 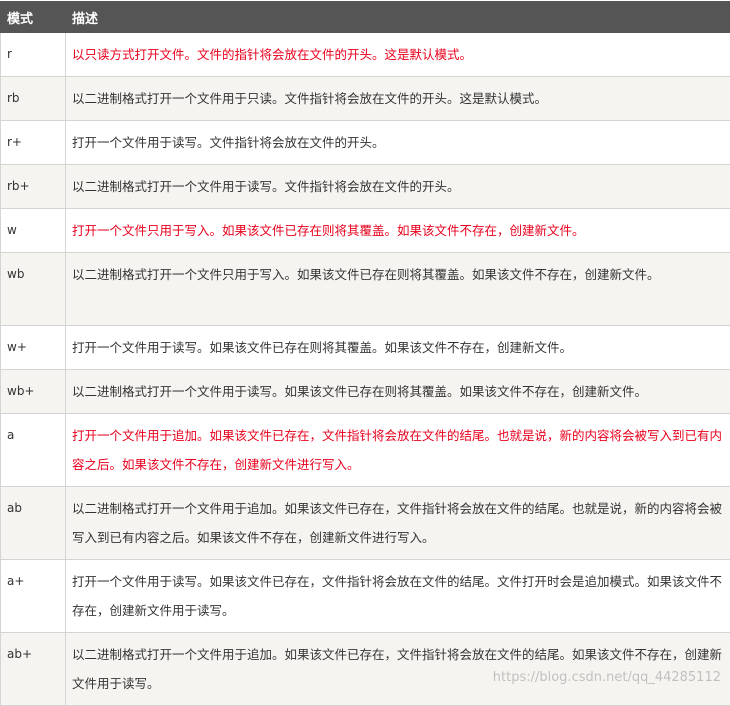 I want to click on table-row: r 以只读方式打开文件。文件的指针将会放在文件的开头。这是默认模式。, so click(x=365, y=55).